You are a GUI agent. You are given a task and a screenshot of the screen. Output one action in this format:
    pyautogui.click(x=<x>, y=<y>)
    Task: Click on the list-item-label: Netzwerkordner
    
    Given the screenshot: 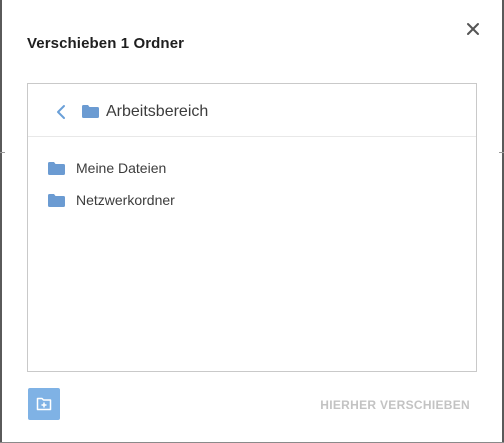 What is the action you would take?
    pyautogui.click(x=125, y=200)
    